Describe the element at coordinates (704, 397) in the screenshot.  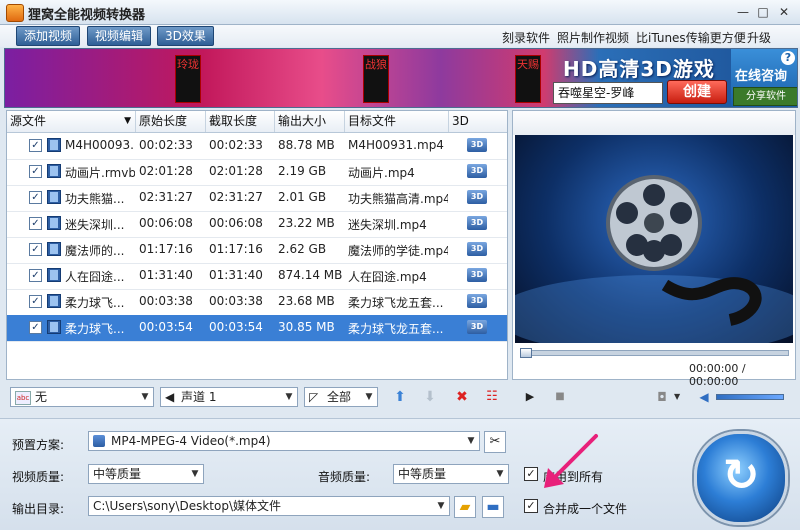
I see `volume-icon: ◀` at that location.